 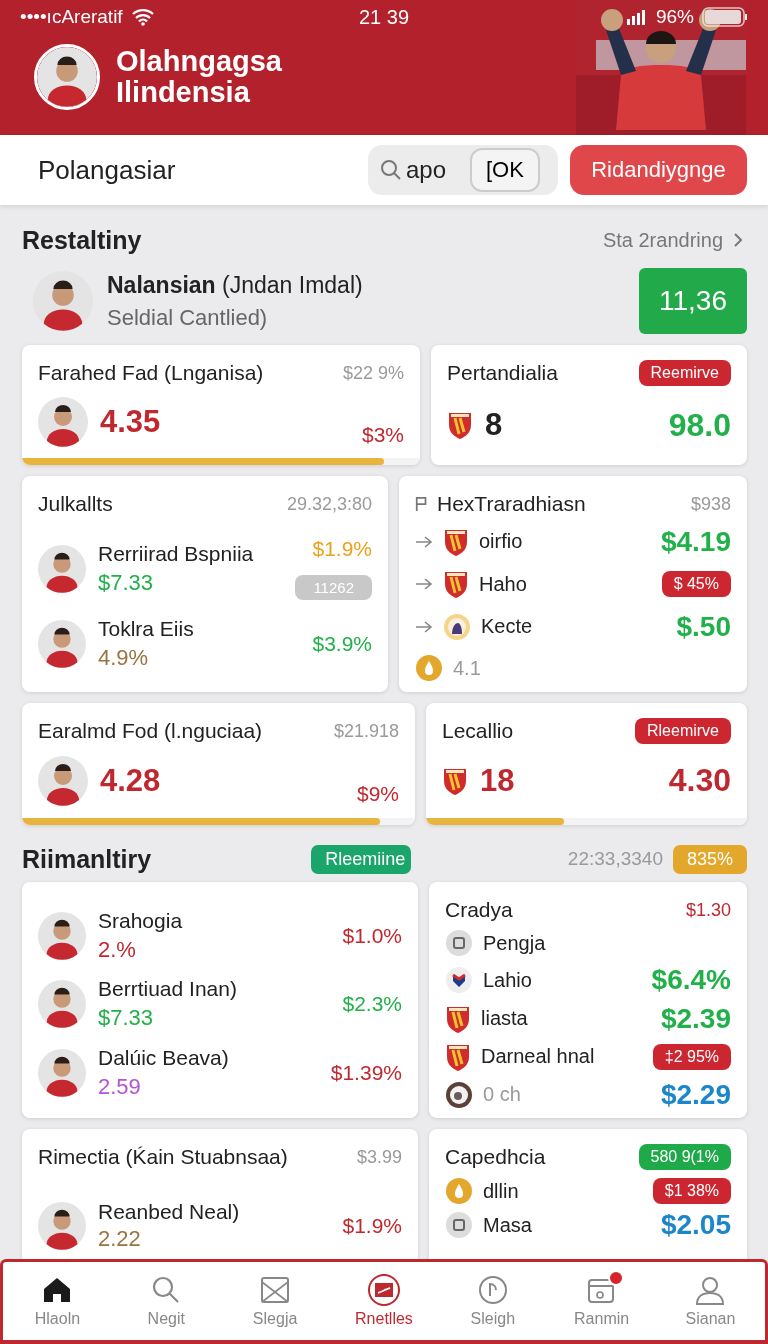 I want to click on item-value: 4.35, so click(x=131, y=421).